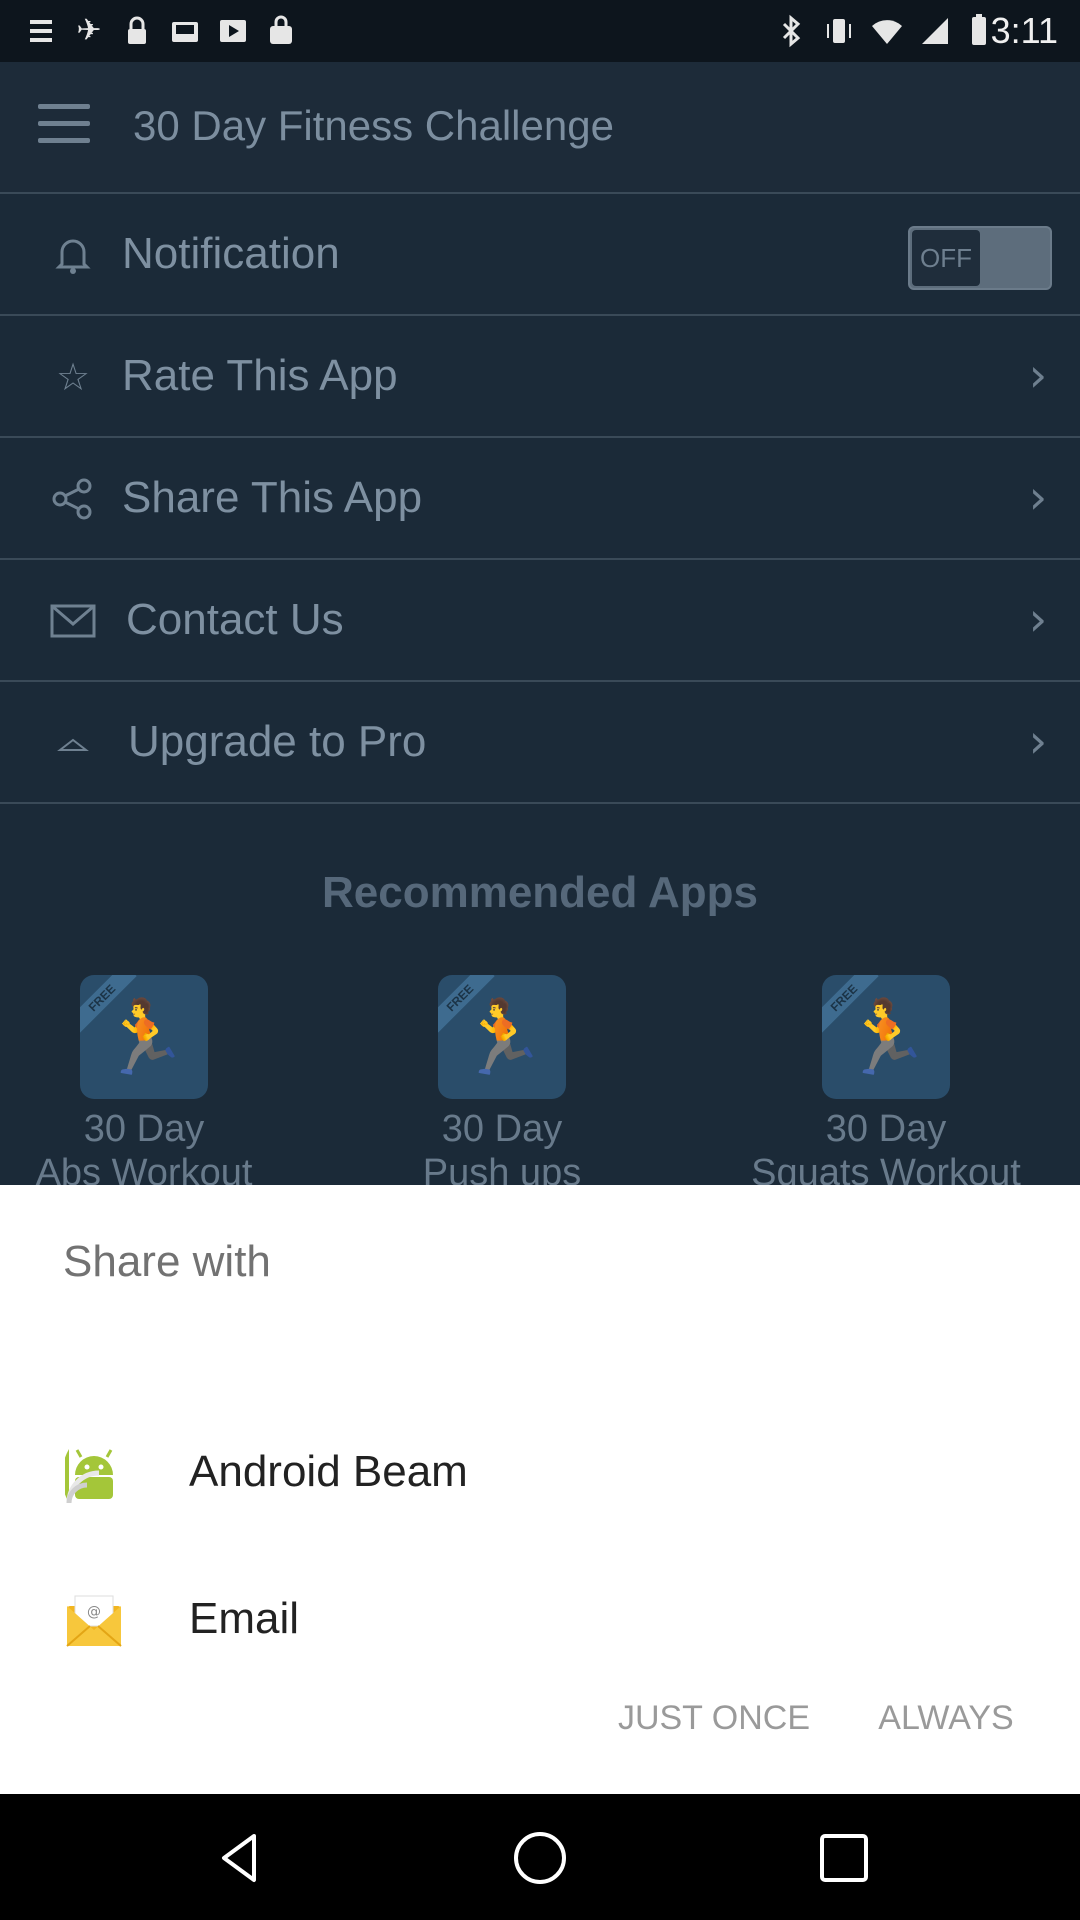 This screenshot has width=1080, height=1920. Describe the element at coordinates (185, 31) in the screenshot. I see `inbox-icon` at that location.